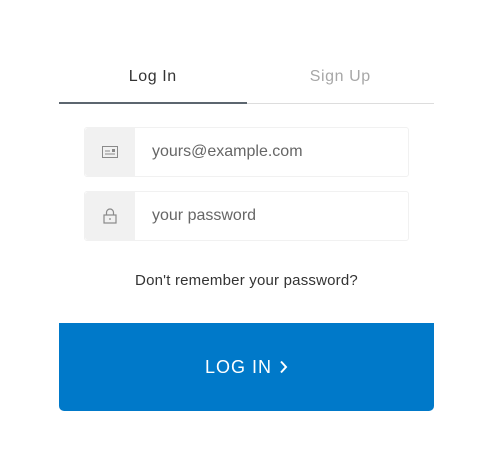  I want to click on email-field-group, so click(246, 152).